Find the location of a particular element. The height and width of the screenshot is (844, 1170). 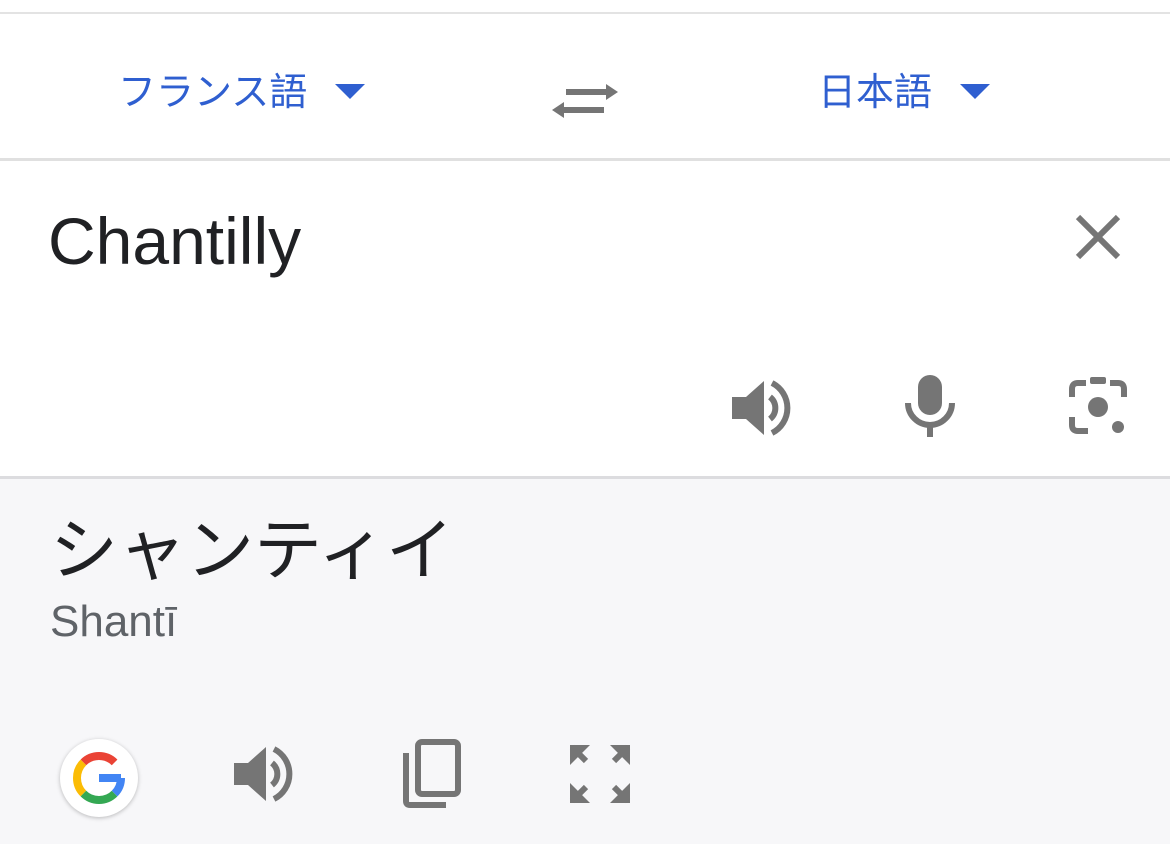

fullscreen-icon is located at coordinates (600, 774).